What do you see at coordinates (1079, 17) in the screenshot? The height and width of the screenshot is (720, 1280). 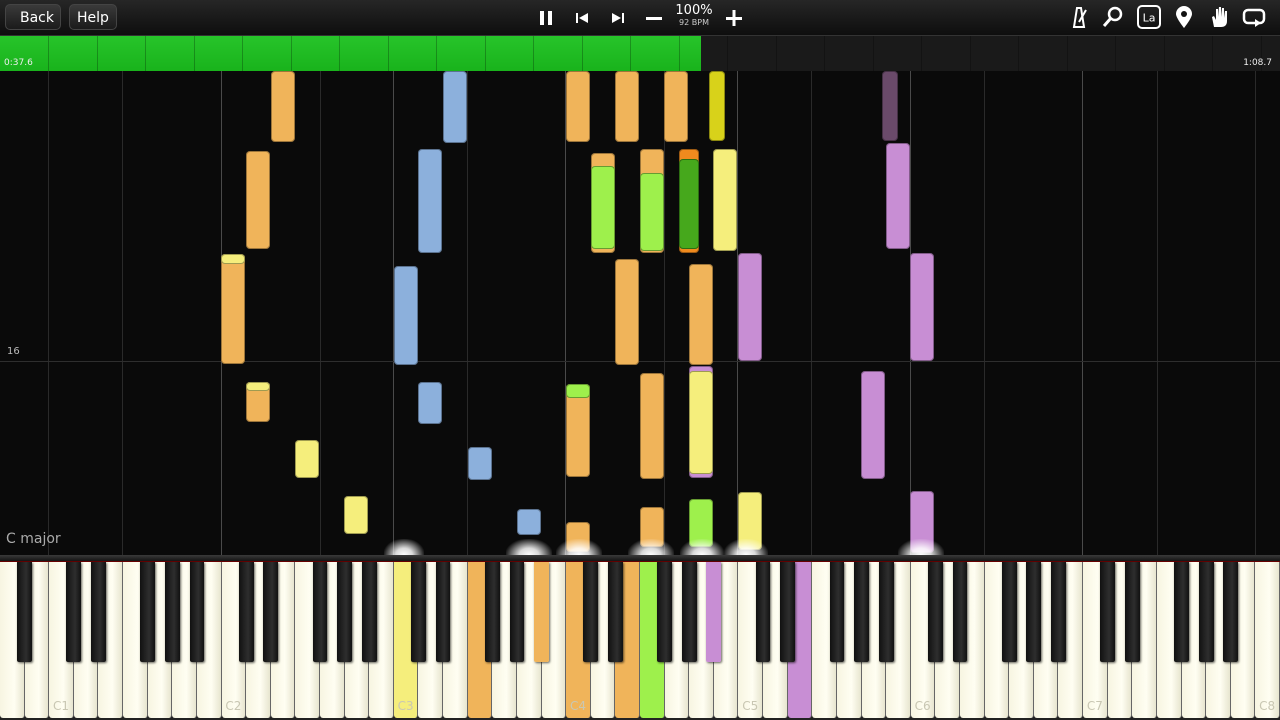 I see `metronome-icon` at bounding box center [1079, 17].